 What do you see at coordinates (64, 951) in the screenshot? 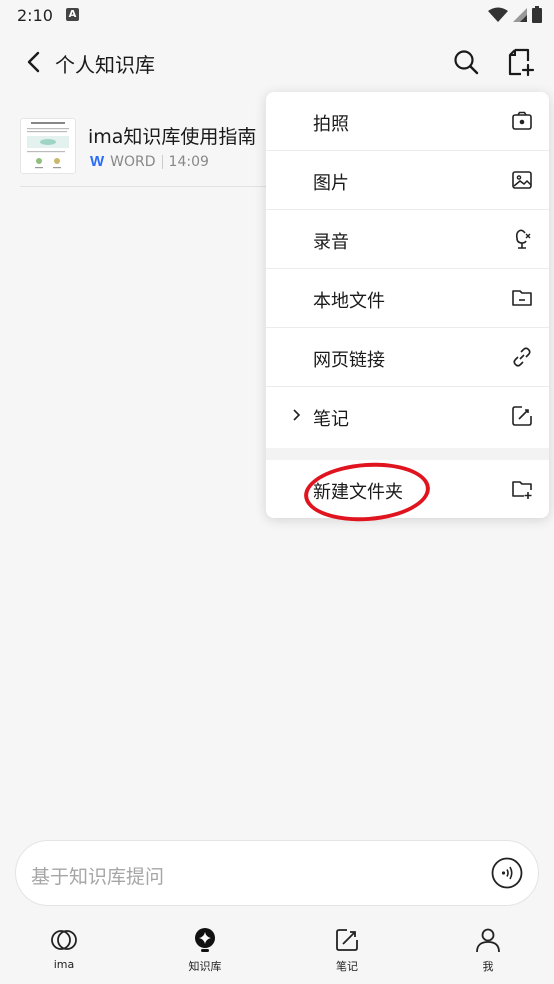
I see `tab-ima: ima` at bounding box center [64, 951].